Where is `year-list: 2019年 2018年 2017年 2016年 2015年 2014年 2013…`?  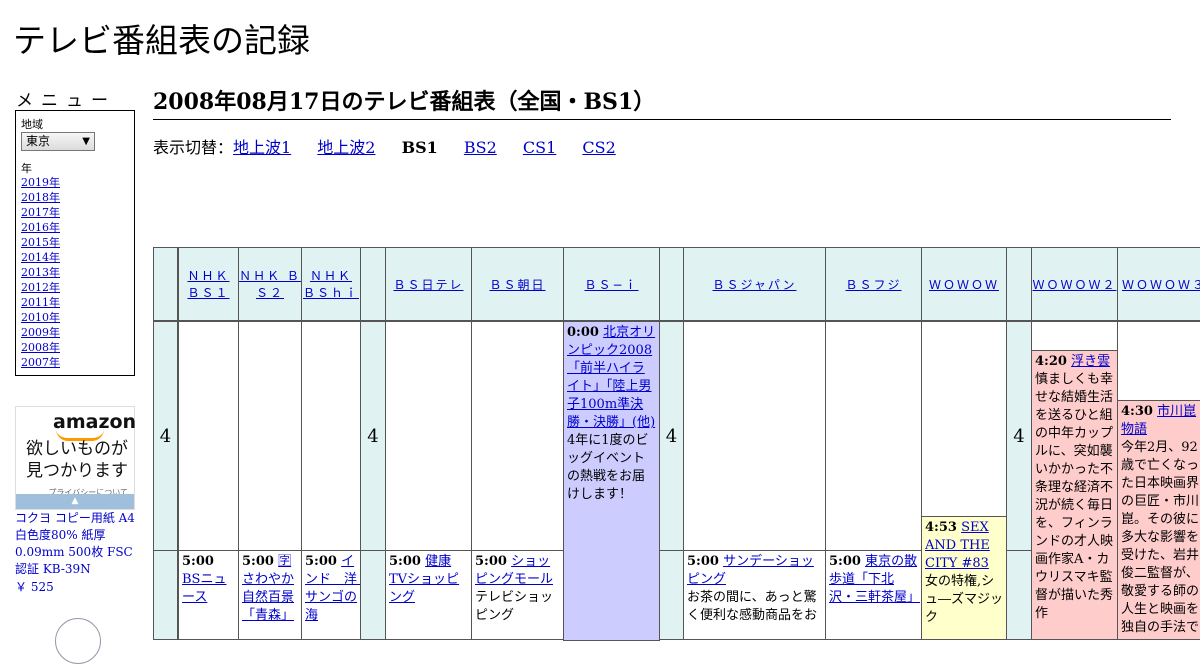
year-list: 2019年 2018年 2017年 2016年 2015年 2014年 2013… is located at coordinates (40, 272).